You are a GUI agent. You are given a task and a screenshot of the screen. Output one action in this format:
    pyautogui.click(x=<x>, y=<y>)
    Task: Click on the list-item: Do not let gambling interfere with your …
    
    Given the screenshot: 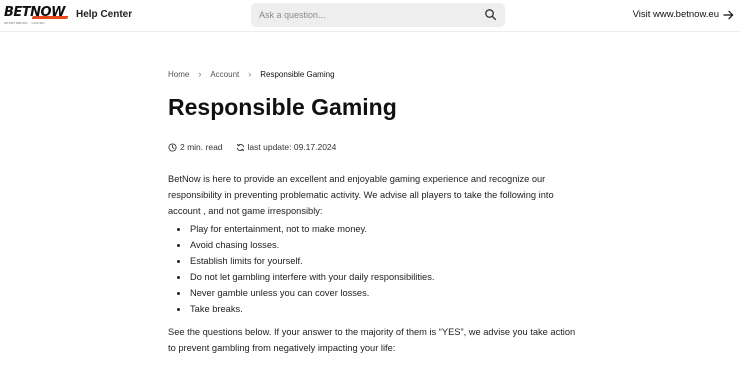 What is the action you would take?
    pyautogui.click(x=368, y=277)
    